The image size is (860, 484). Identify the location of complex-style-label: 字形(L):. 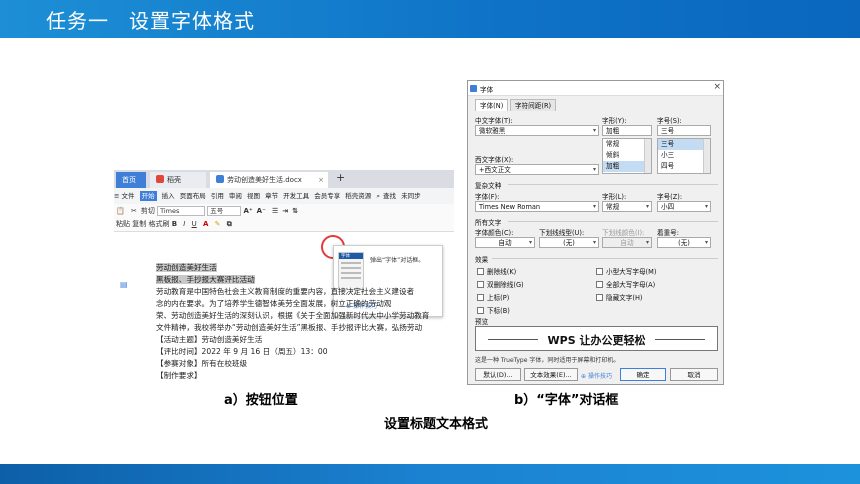
(614, 197).